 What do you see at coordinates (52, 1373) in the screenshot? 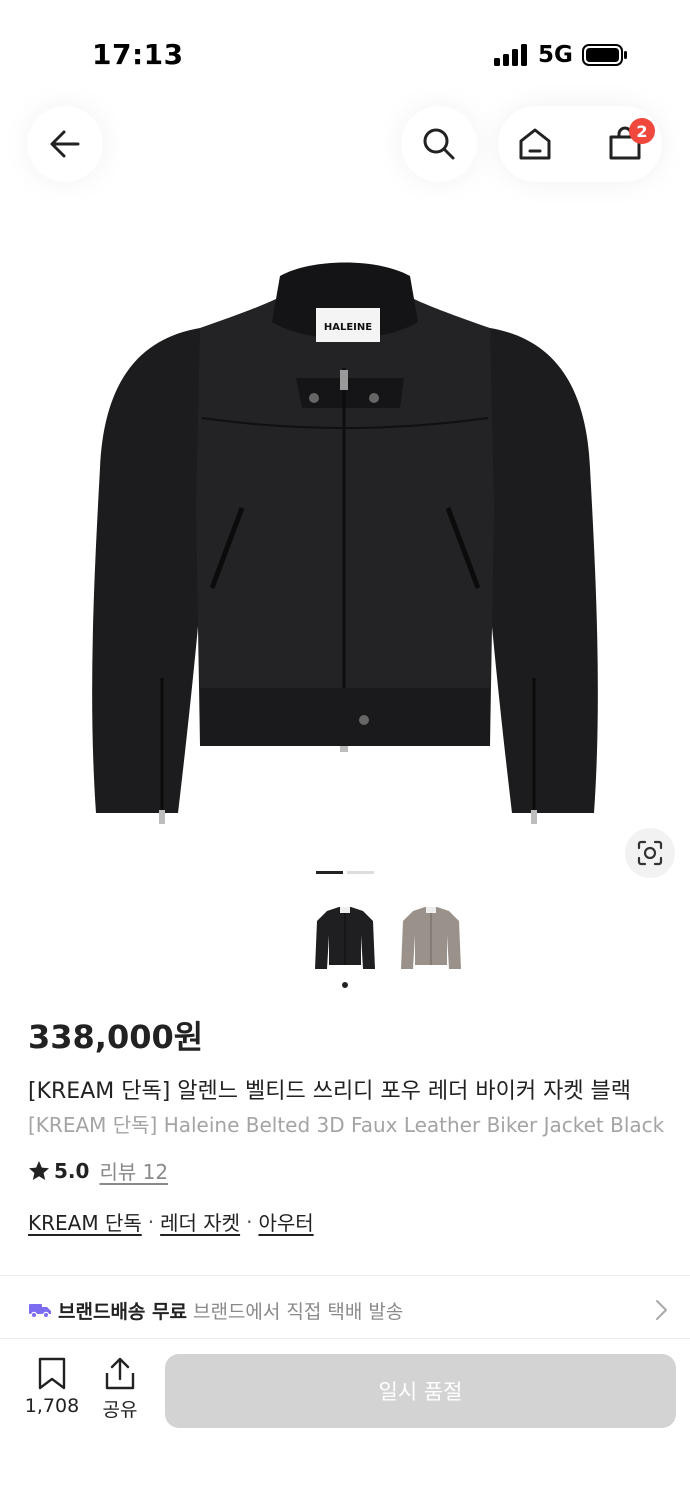
I see `bookmark-icon` at bounding box center [52, 1373].